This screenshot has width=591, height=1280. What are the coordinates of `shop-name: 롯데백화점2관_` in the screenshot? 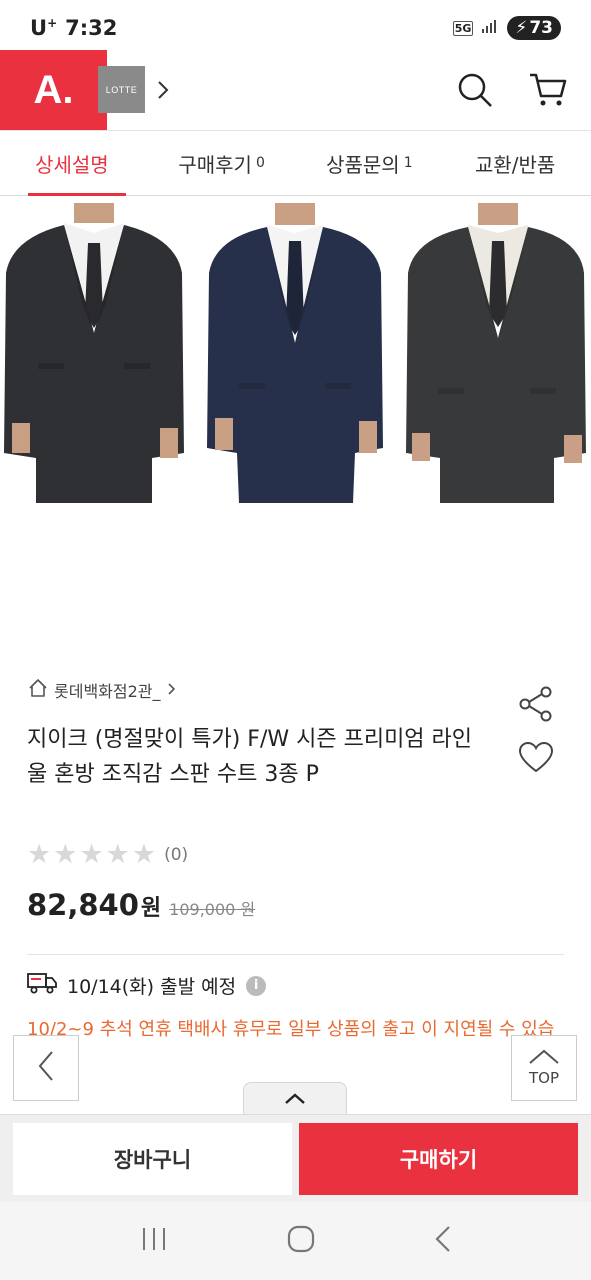 It's located at (107, 691).